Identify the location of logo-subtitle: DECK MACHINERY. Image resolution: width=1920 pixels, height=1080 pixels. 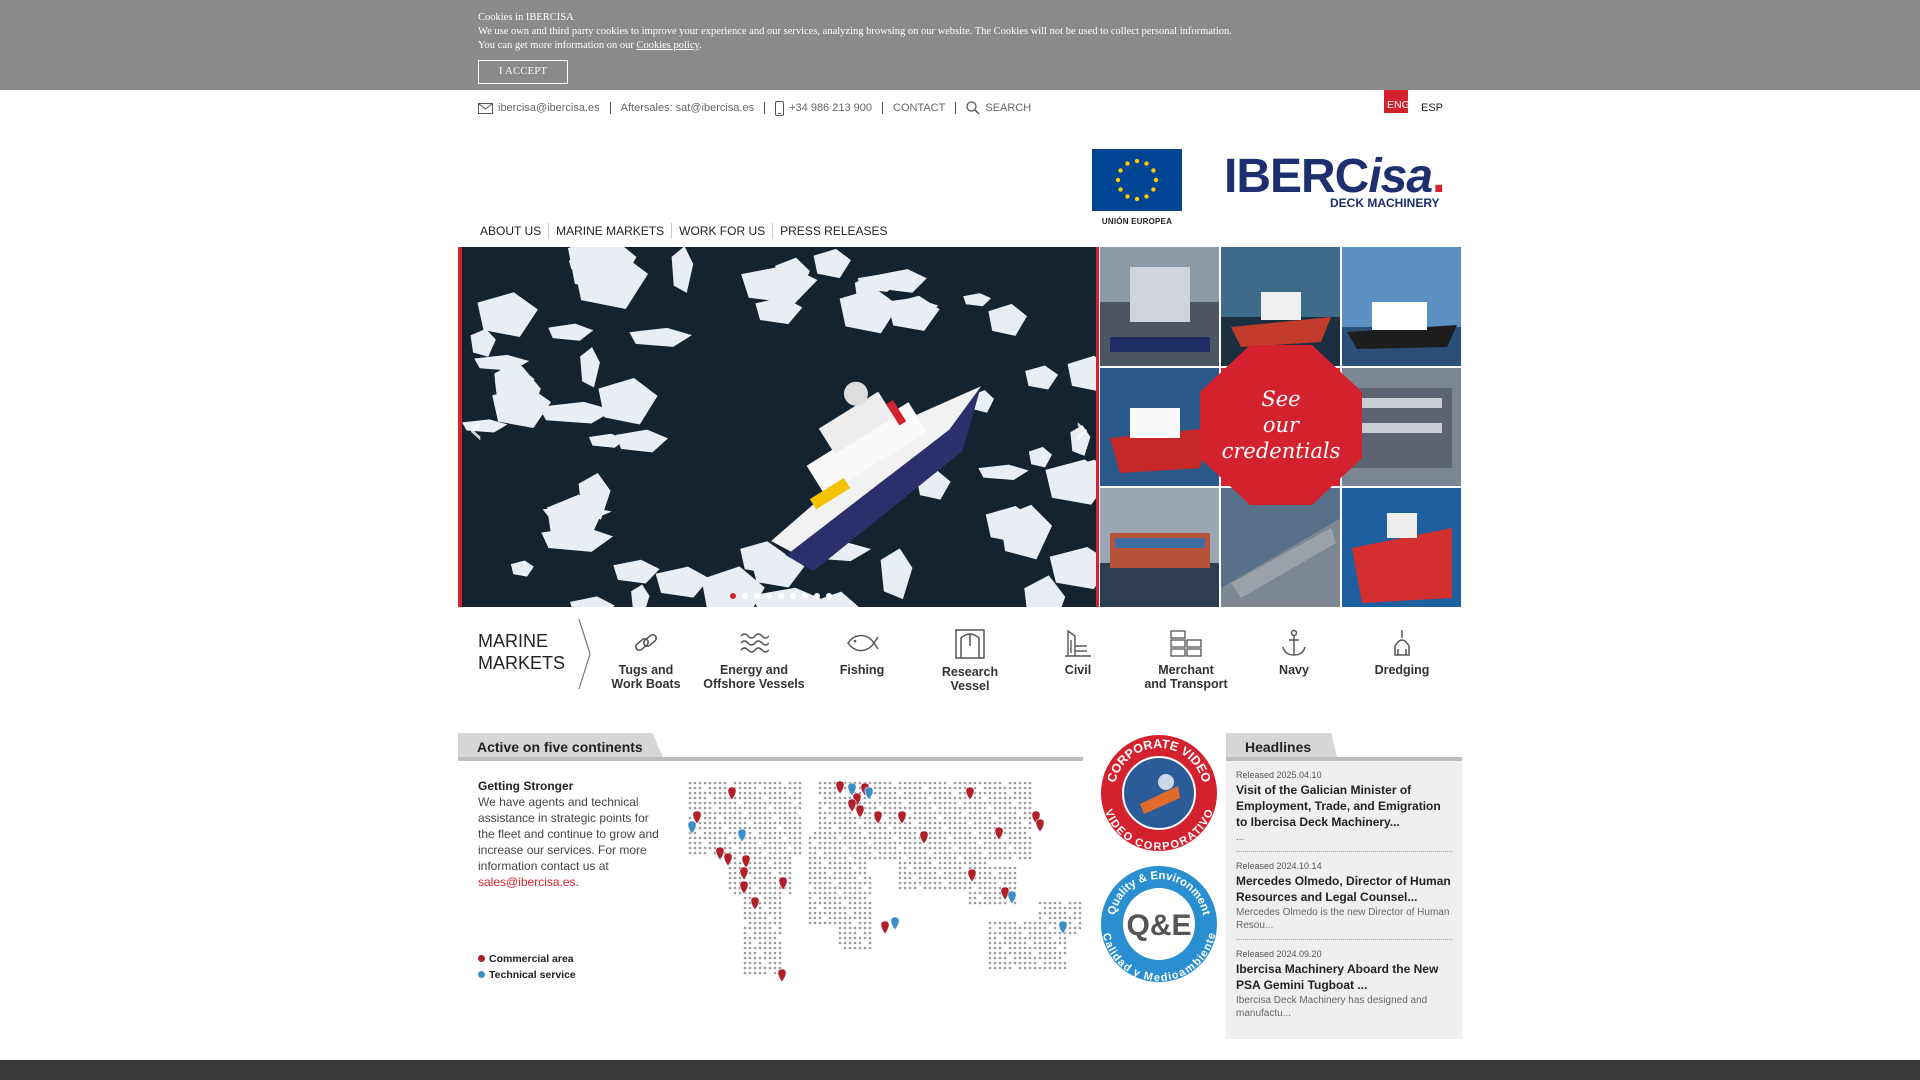
(1385, 203).